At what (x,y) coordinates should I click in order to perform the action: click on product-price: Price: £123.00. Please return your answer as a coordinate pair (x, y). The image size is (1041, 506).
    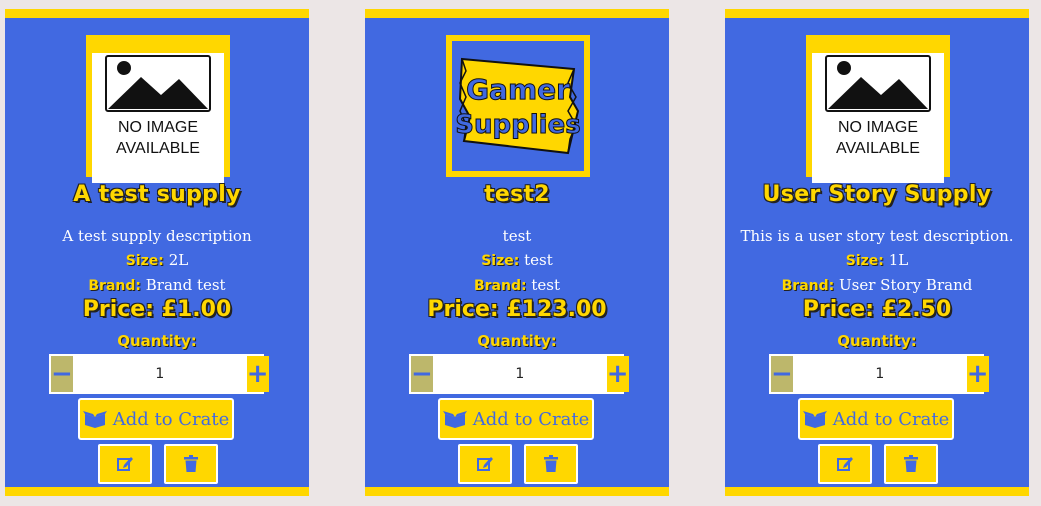
    Looking at the image, I should click on (517, 309).